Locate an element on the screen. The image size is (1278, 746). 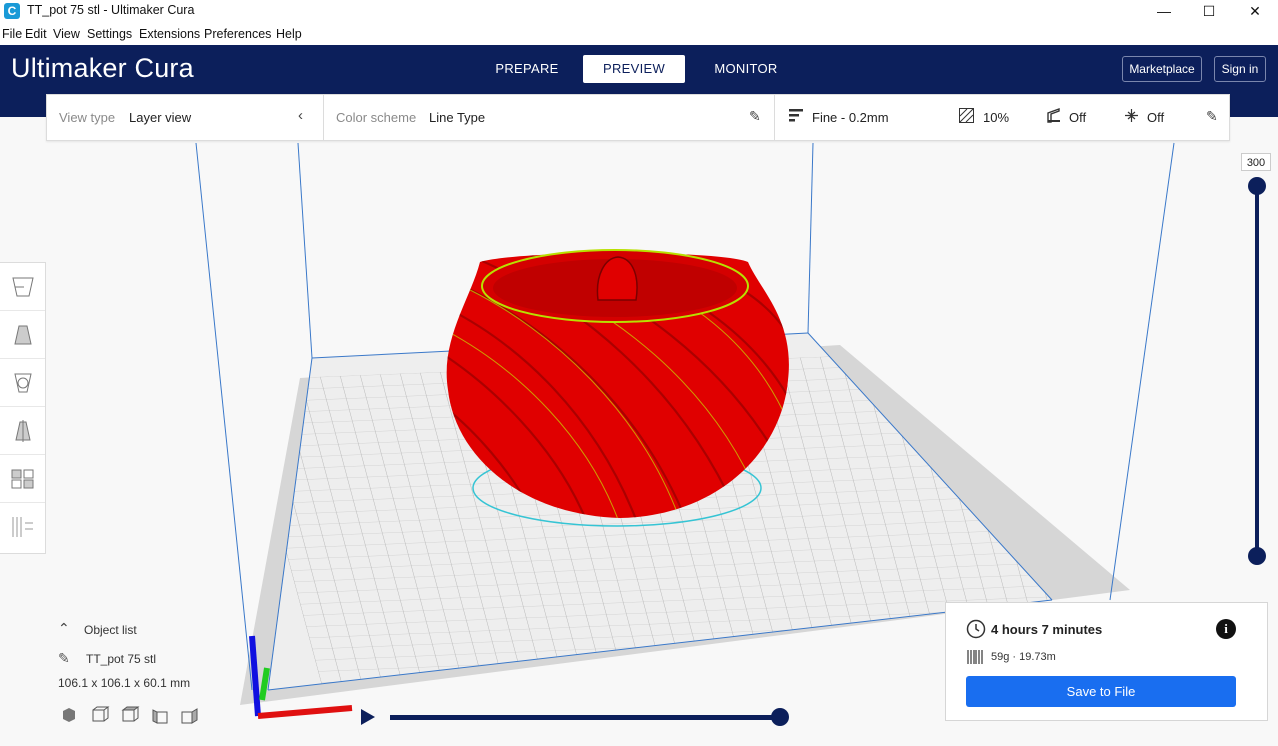
close-button: ✕ is located at coordinates (1255, 11).